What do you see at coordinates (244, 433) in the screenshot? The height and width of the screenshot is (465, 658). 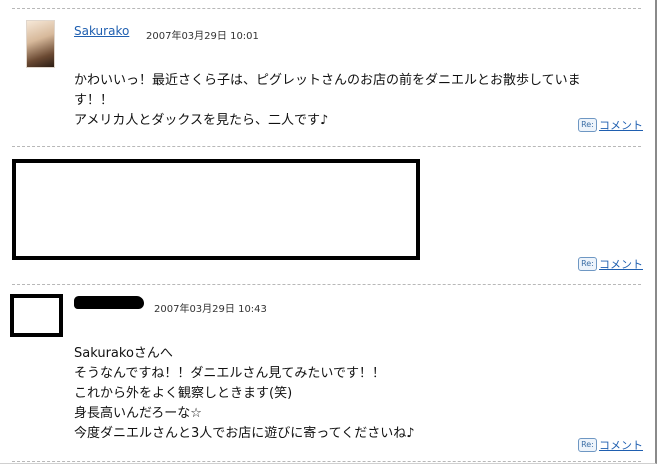 I see `comment-line: 今度ダニエルさんと3人でお店に遊びに寄ってくださいね♪` at bounding box center [244, 433].